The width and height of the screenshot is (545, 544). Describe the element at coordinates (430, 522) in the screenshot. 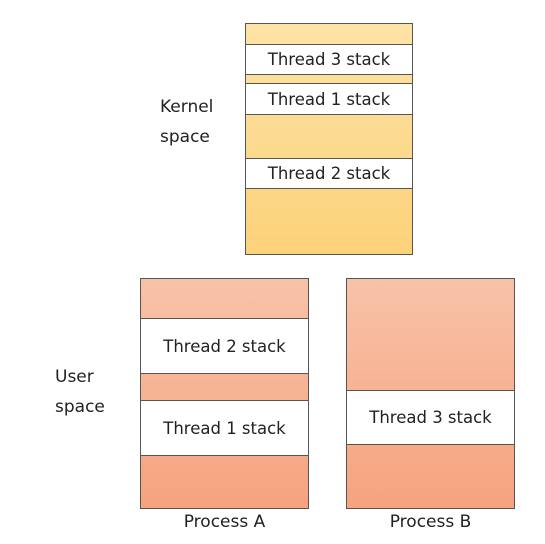

I see `process-b-label: Process B` at that location.